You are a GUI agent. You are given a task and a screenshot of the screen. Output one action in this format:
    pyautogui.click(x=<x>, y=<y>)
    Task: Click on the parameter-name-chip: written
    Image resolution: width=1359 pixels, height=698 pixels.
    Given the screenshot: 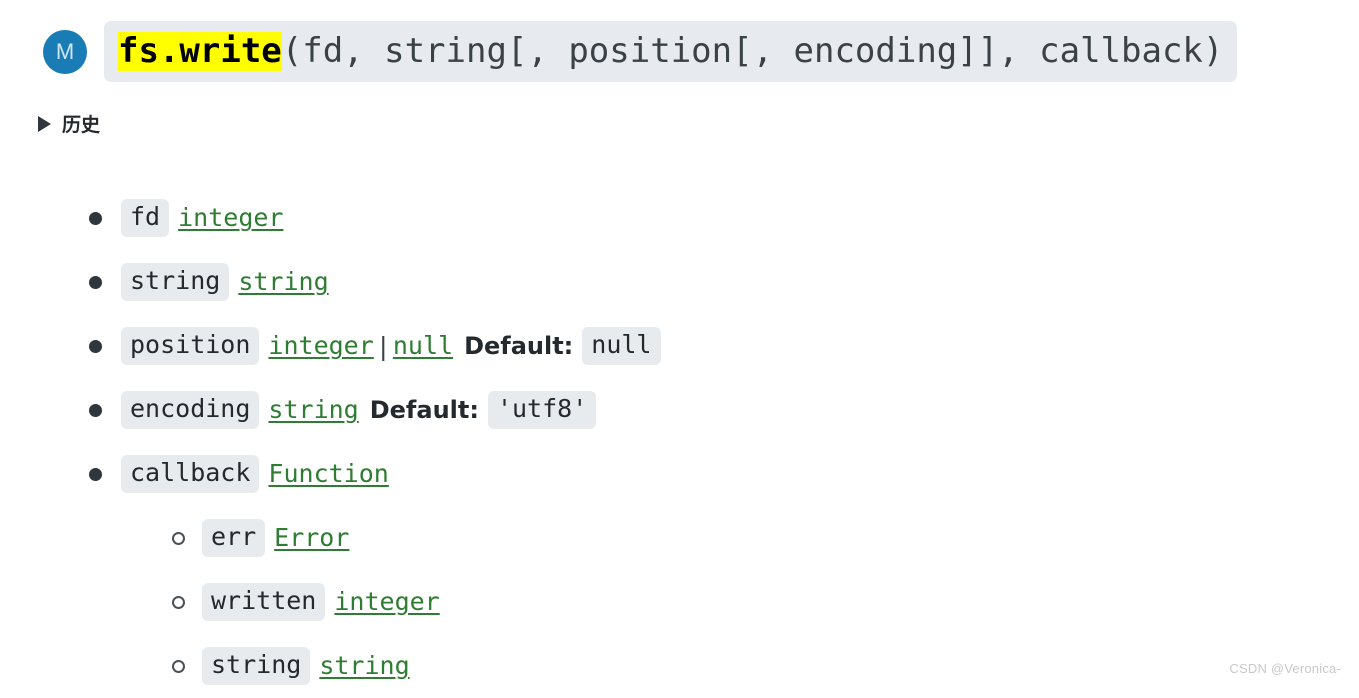 What is the action you would take?
    pyautogui.click(x=264, y=602)
    